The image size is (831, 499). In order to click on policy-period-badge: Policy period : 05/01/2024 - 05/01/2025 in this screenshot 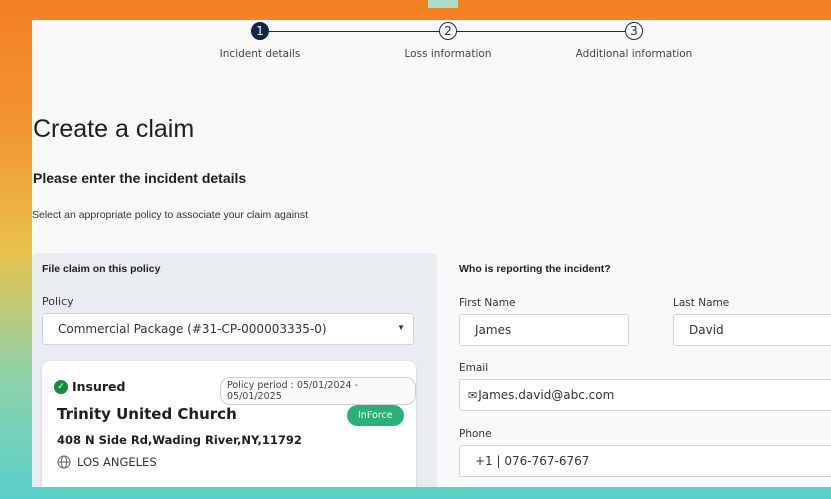, I will do `click(318, 391)`.